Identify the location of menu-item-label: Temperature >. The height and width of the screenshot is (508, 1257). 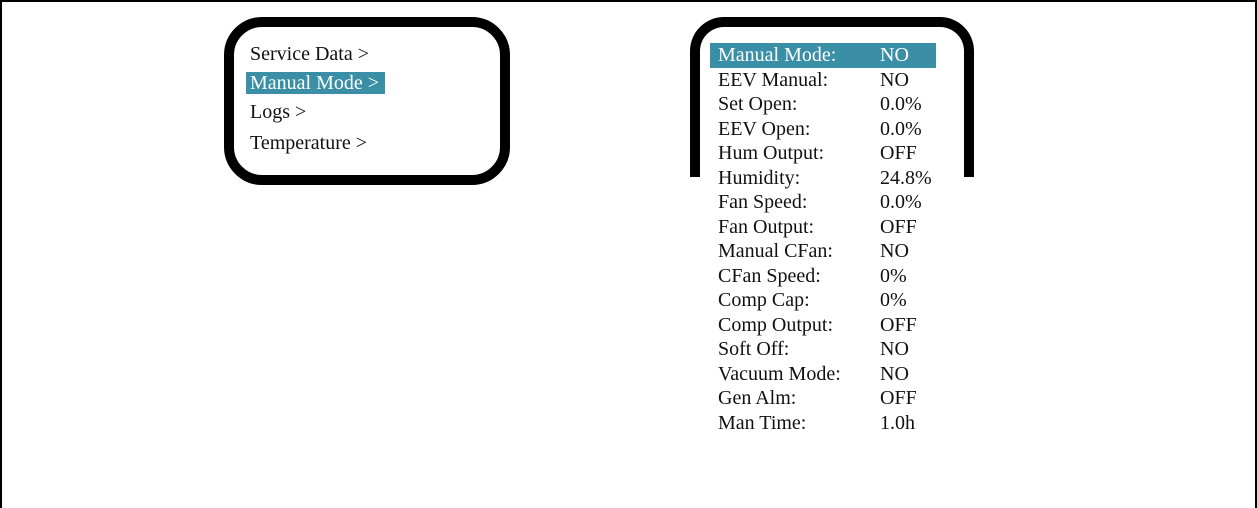
(309, 143).